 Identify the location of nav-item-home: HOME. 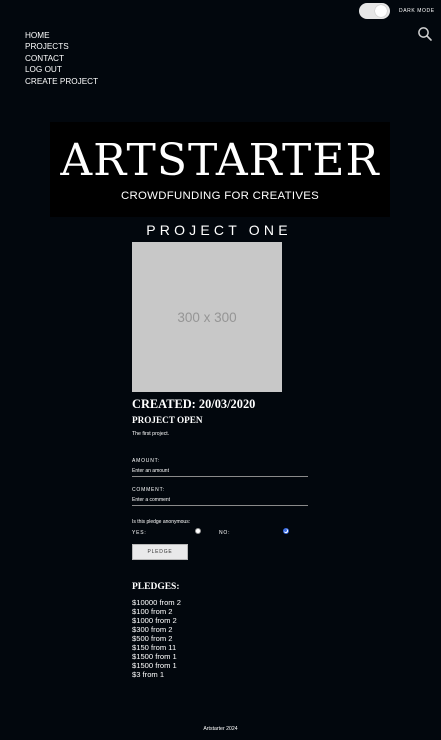
(61, 35).